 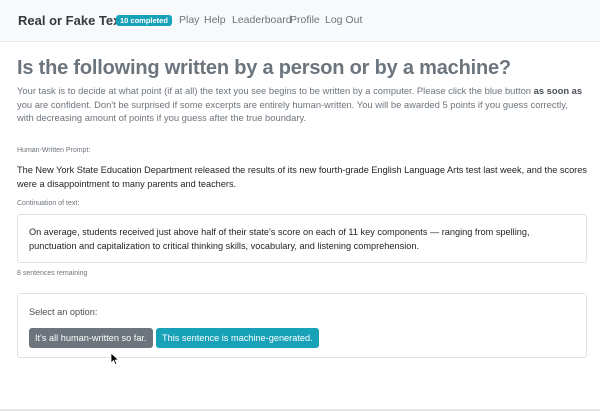 I want to click on nav-logout: Log Out, so click(x=343, y=20).